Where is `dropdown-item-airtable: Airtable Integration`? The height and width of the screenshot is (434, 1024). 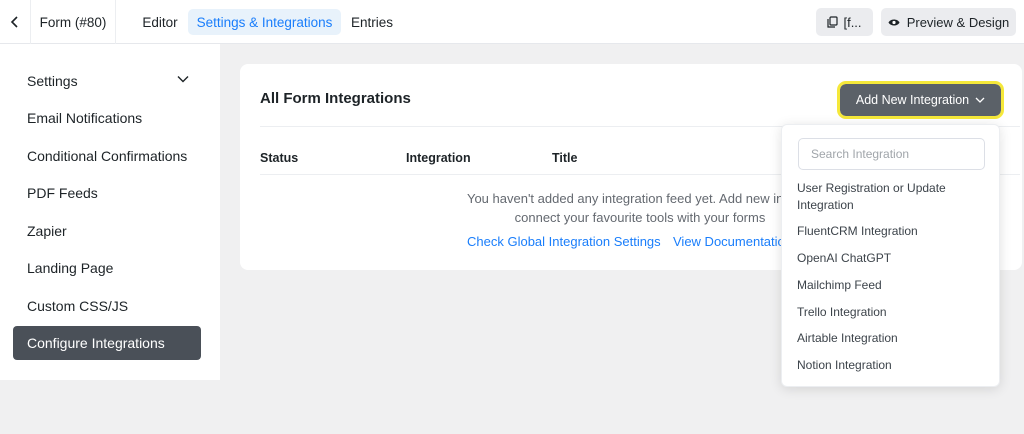
dropdown-item-airtable: Airtable Integration is located at coordinates (892, 338).